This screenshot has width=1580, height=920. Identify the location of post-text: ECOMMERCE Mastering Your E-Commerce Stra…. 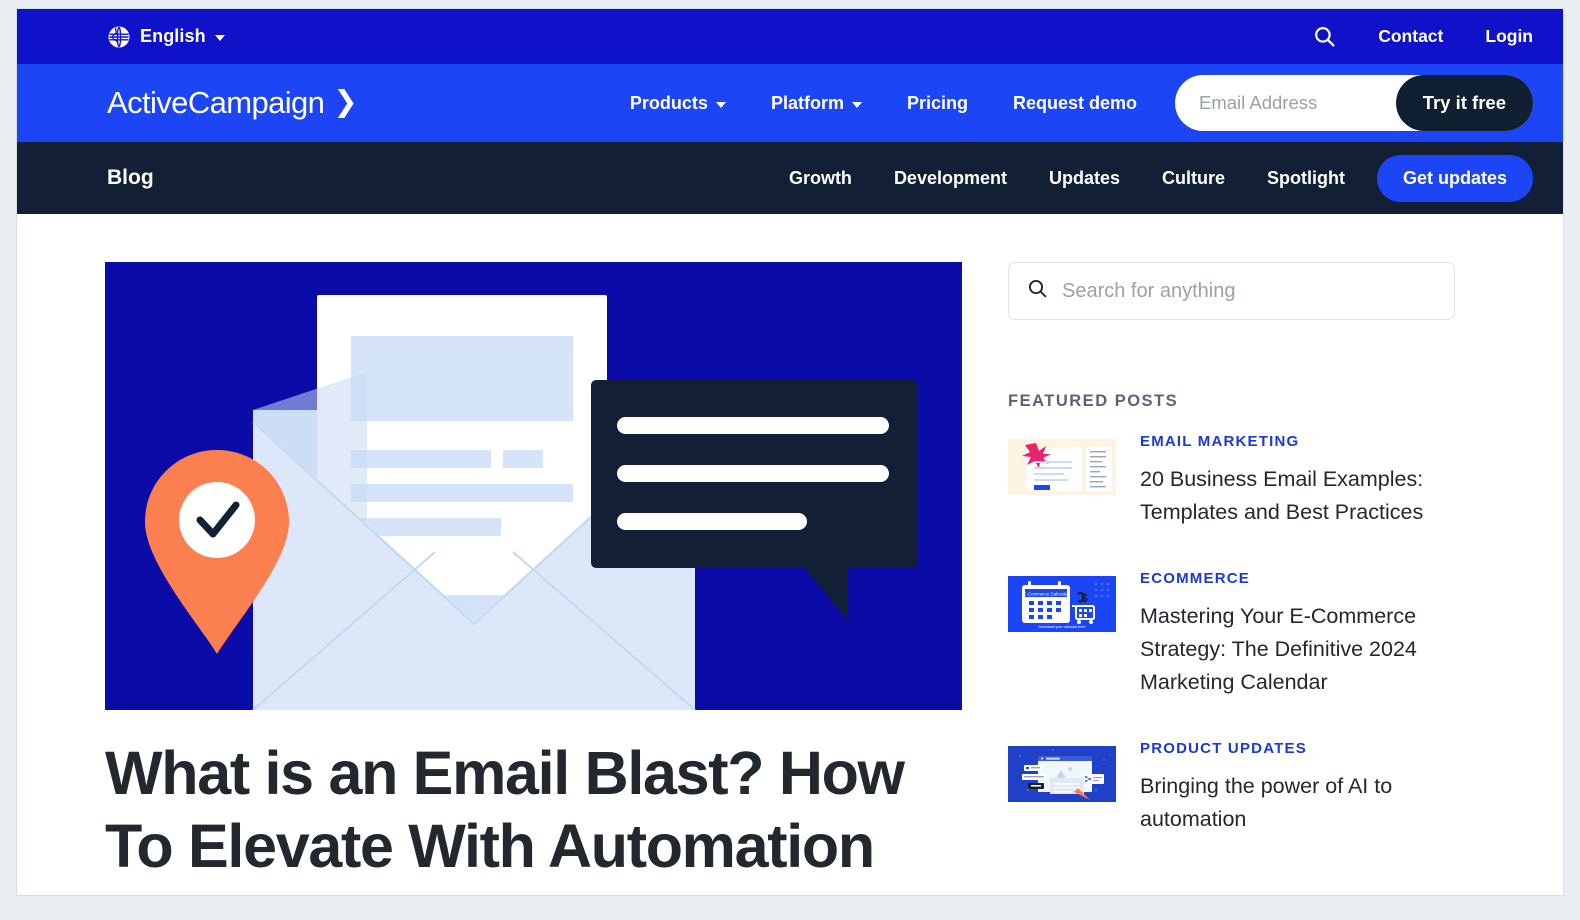
(1297, 634).